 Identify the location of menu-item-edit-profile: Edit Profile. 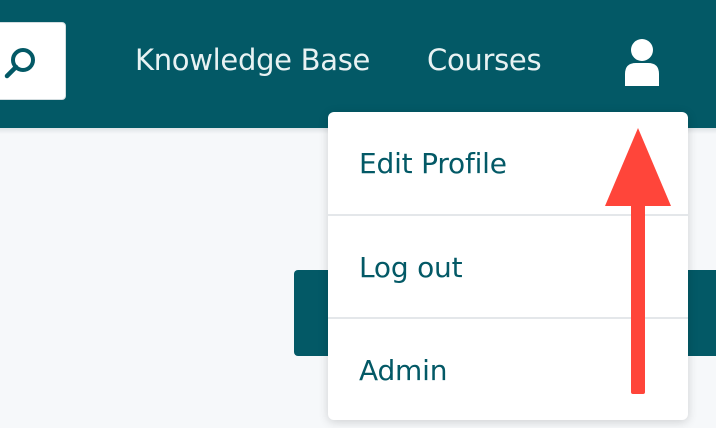
(508, 163).